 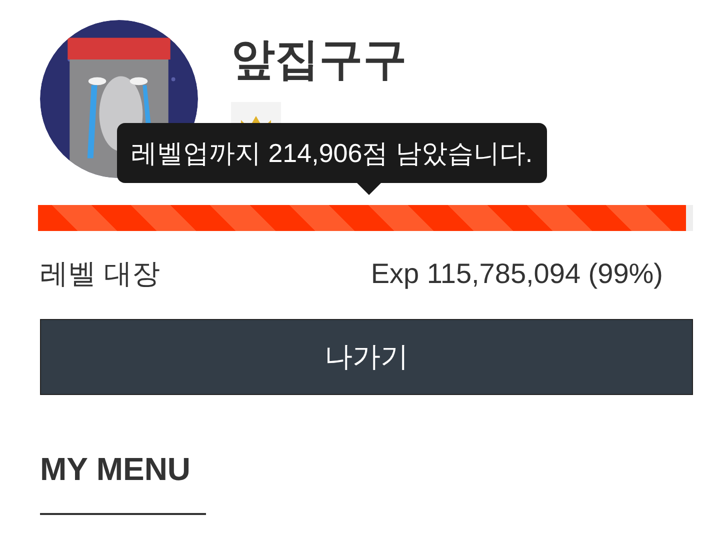 I want to click on logout-button: 나가기, so click(x=366, y=357).